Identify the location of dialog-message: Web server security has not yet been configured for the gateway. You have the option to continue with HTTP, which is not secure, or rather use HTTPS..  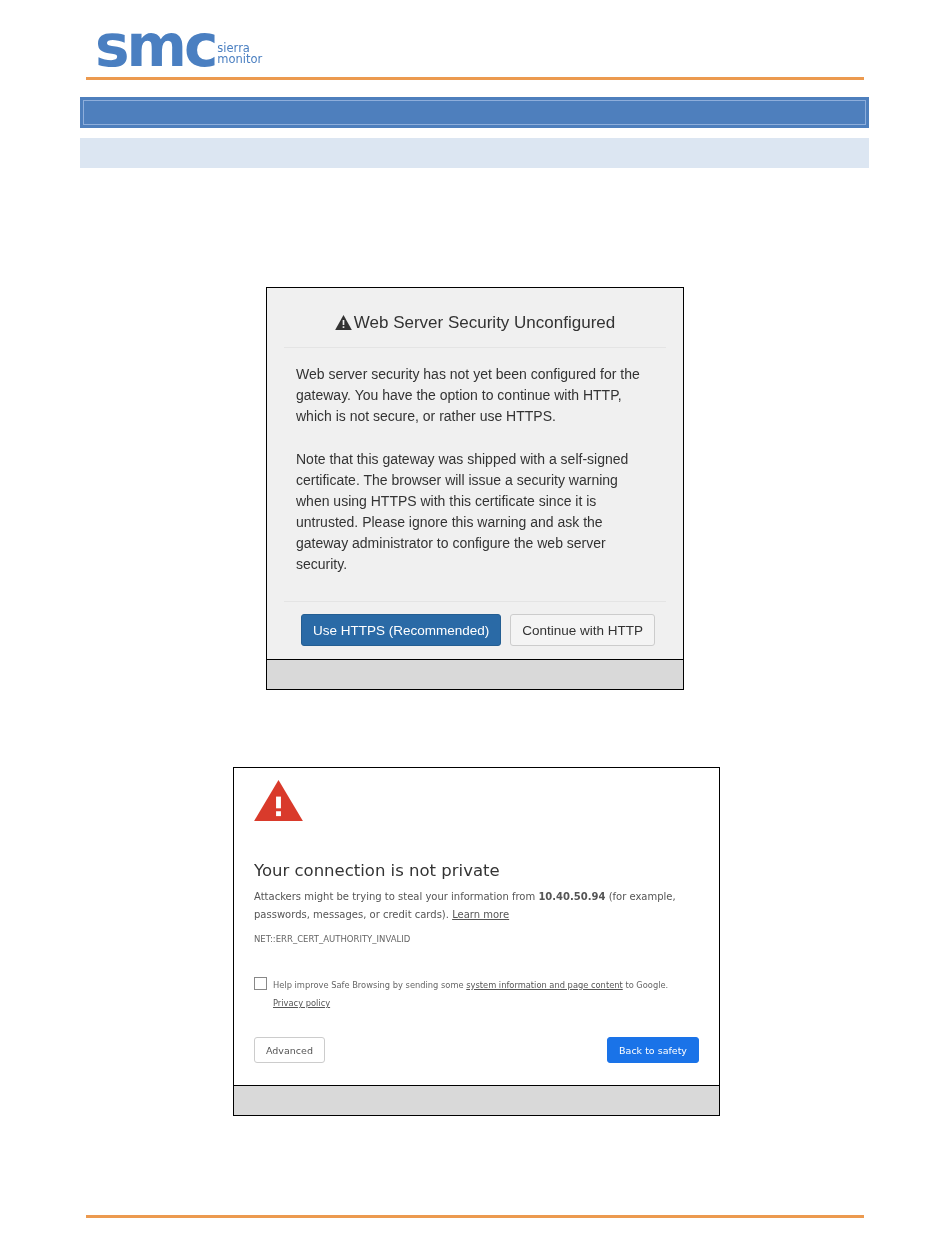
(468, 395).